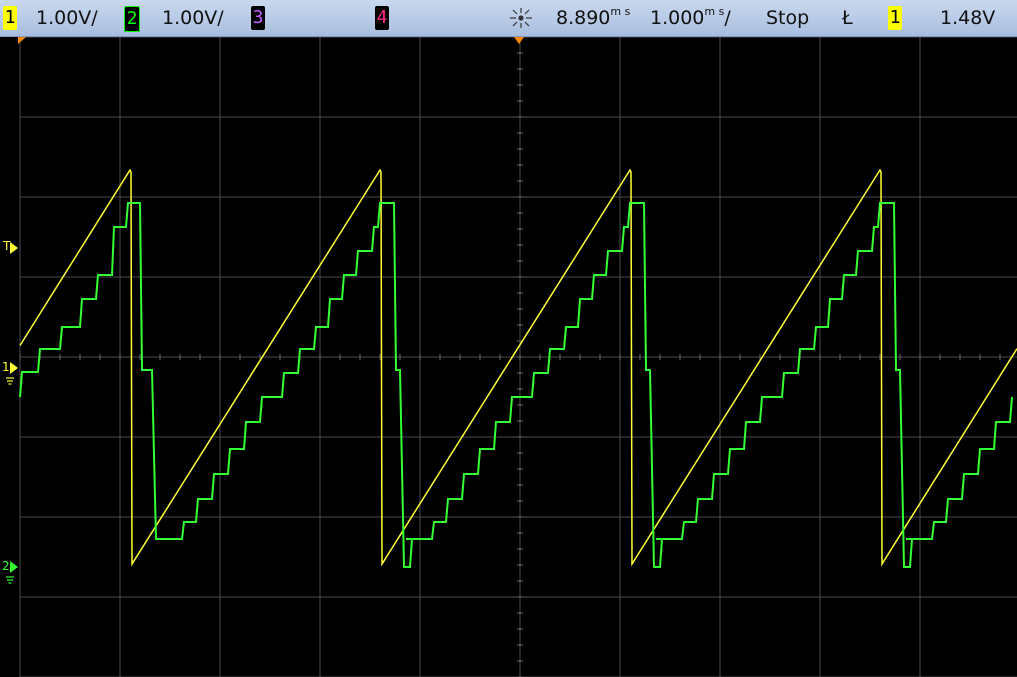 This screenshot has height=677, width=1017. Describe the element at coordinates (258, 18) in the screenshot. I see `channel-3-indicator: 3` at that location.